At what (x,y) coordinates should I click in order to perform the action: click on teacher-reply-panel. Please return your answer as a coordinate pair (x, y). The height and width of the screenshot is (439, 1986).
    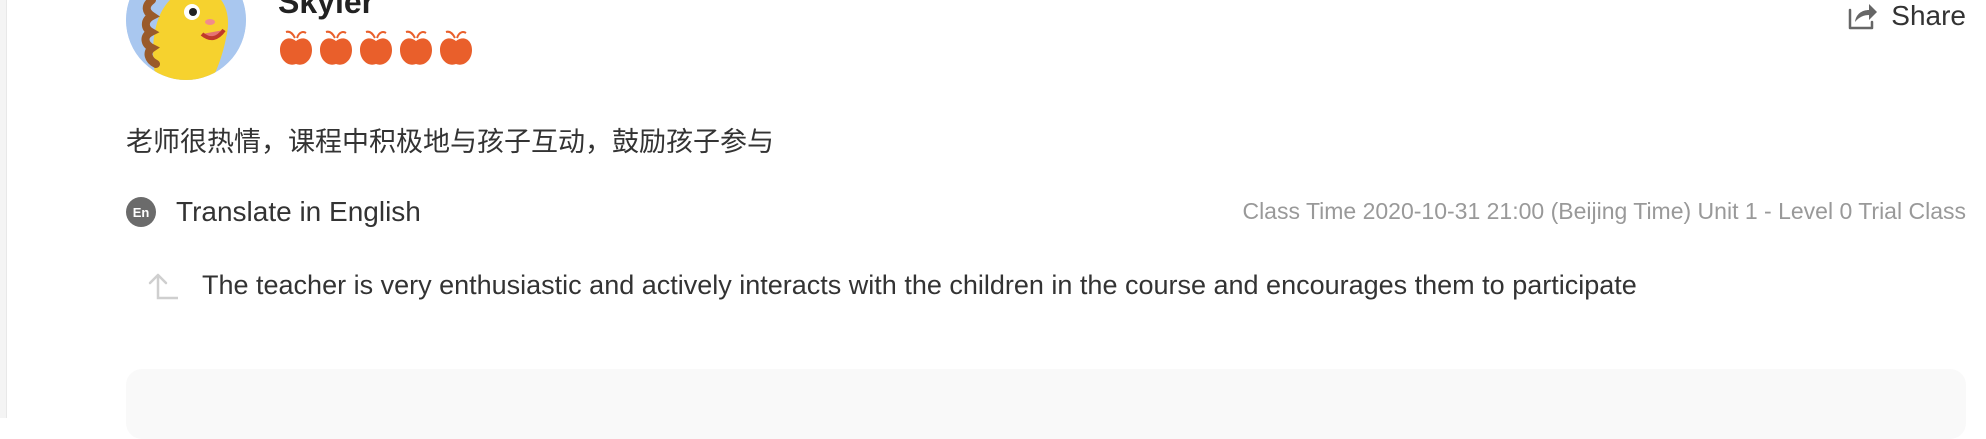
    Looking at the image, I should click on (1046, 404).